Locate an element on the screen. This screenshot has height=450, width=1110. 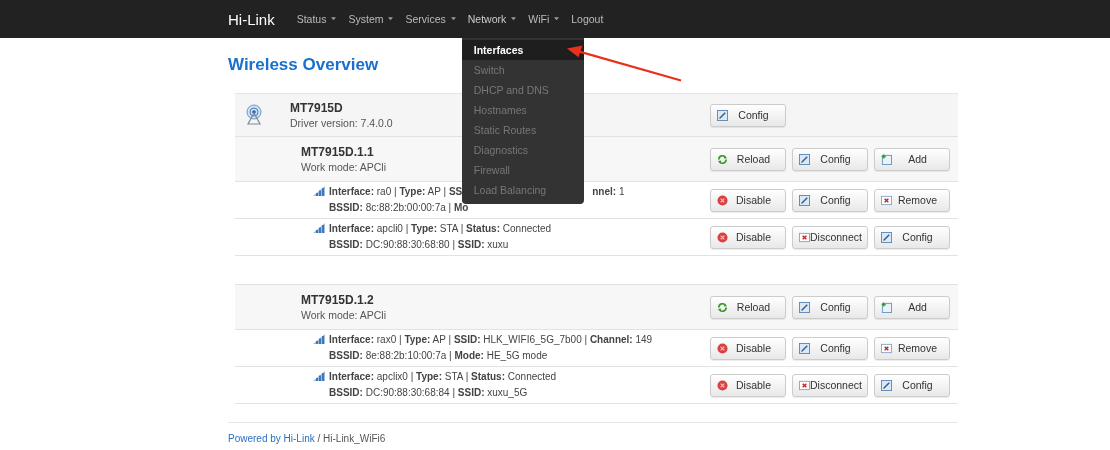
interface-info: BSSID: DC:90:88:30:68:84 | SSID: xuxu_5G is located at coordinates (428, 393).